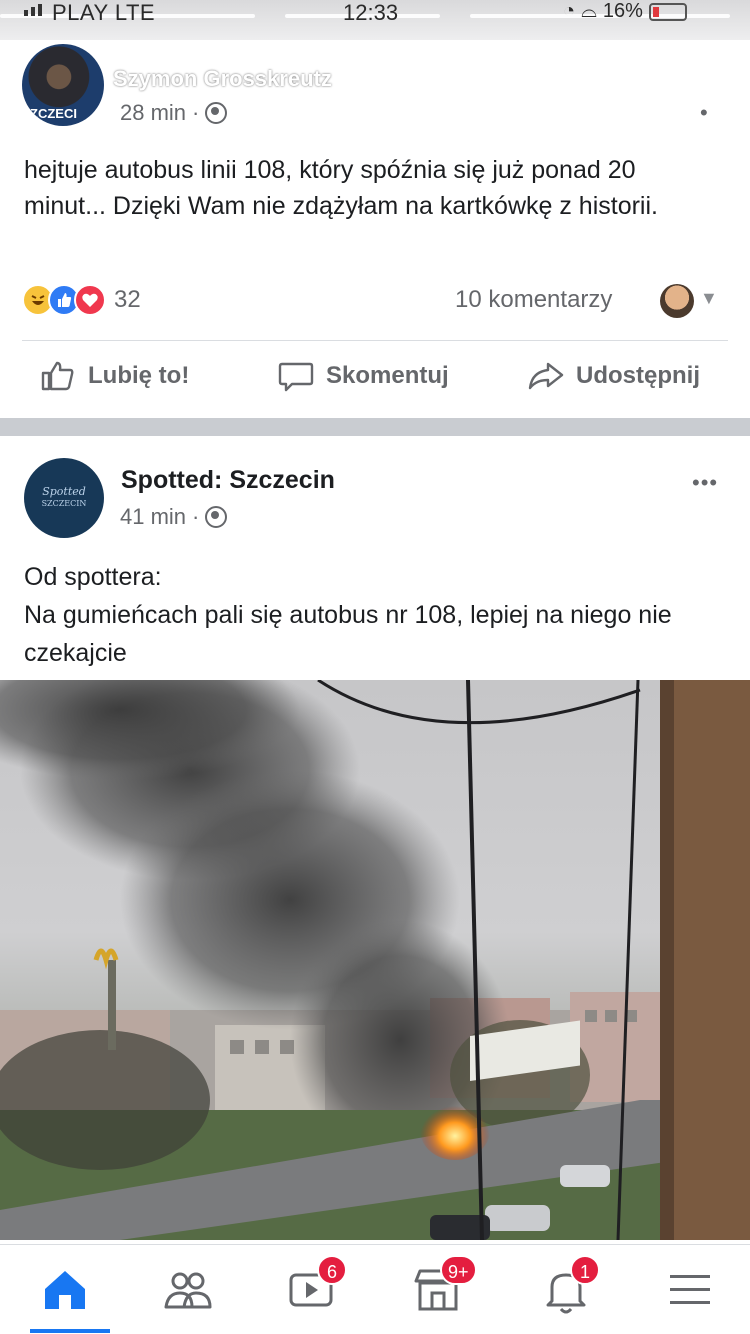 This screenshot has height=1334, width=750. Describe the element at coordinates (375, 1289) in the screenshot. I see `bottom-nav: 6 9+ 1` at that location.